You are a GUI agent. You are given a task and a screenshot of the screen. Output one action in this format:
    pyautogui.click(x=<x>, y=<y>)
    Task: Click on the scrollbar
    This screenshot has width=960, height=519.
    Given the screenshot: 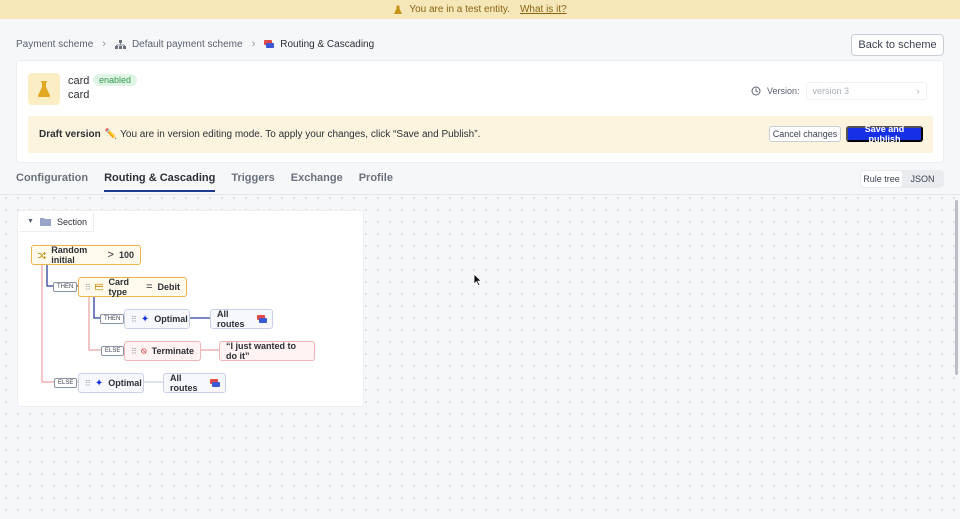 What is the action you would take?
    pyautogui.click(x=956, y=287)
    